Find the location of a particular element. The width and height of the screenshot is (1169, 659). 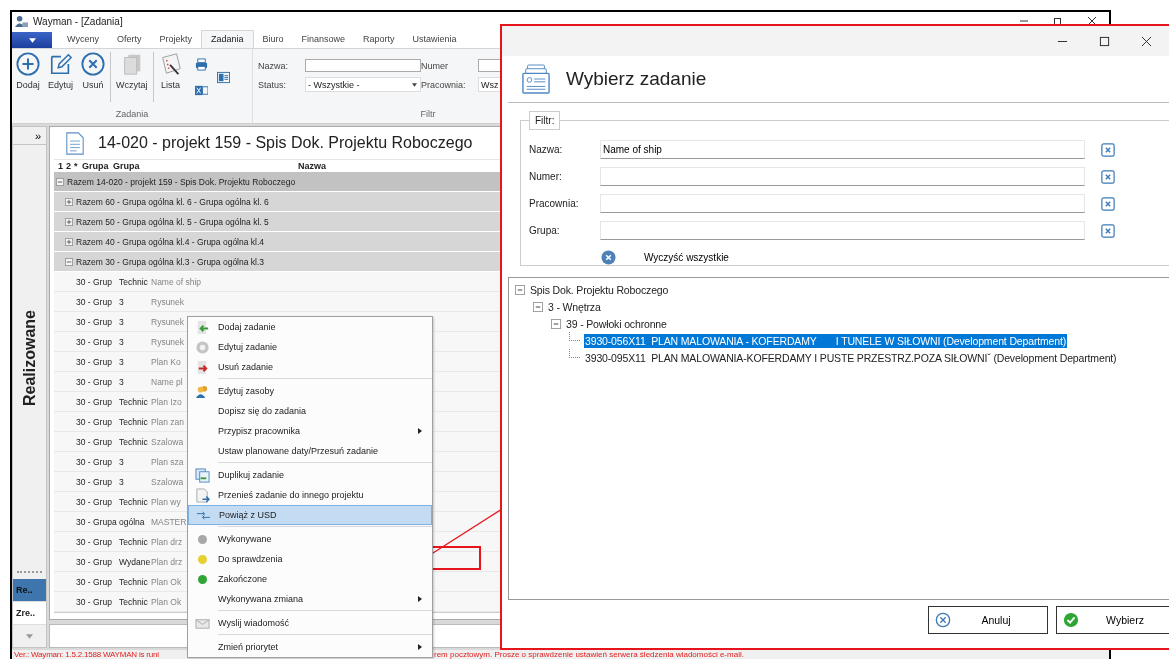

group-label: Filtr is located at coordinates (428, 115).